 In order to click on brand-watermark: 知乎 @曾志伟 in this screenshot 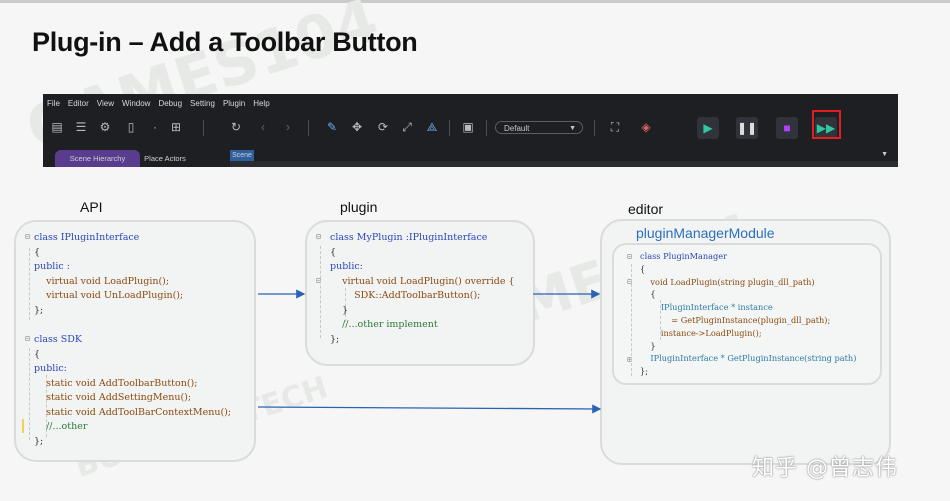, I will do `click(825, 468)`.